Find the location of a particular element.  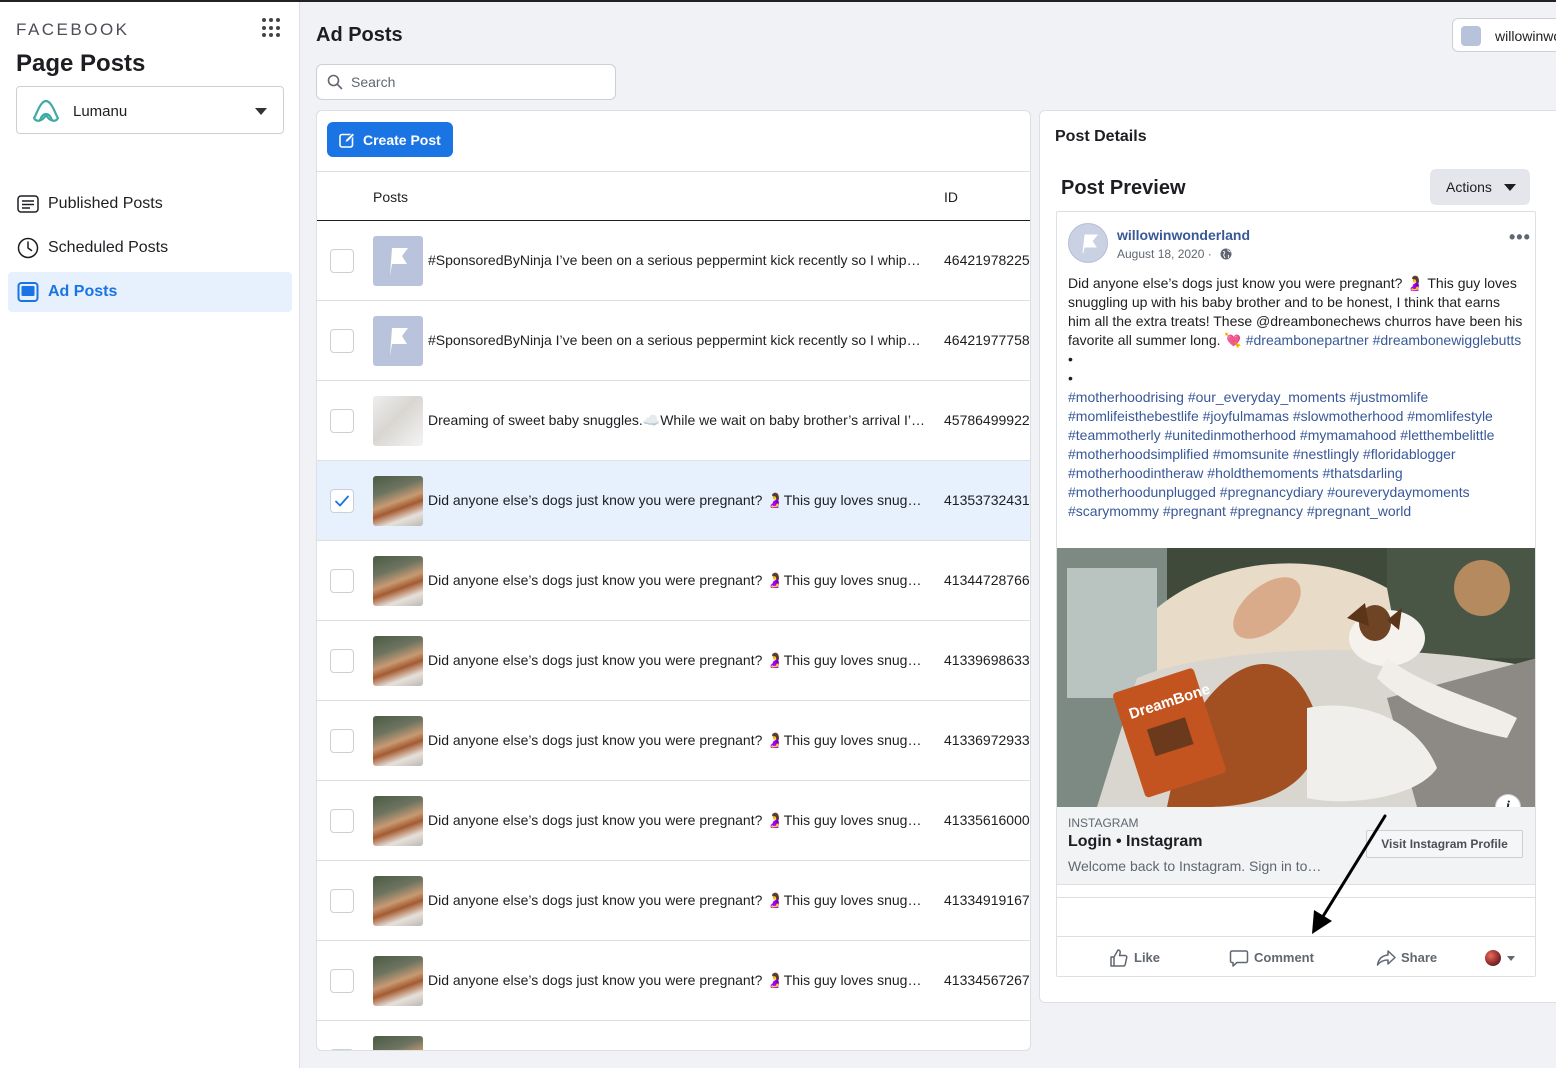

share-button: Share is located at coordinates (1416, 958).